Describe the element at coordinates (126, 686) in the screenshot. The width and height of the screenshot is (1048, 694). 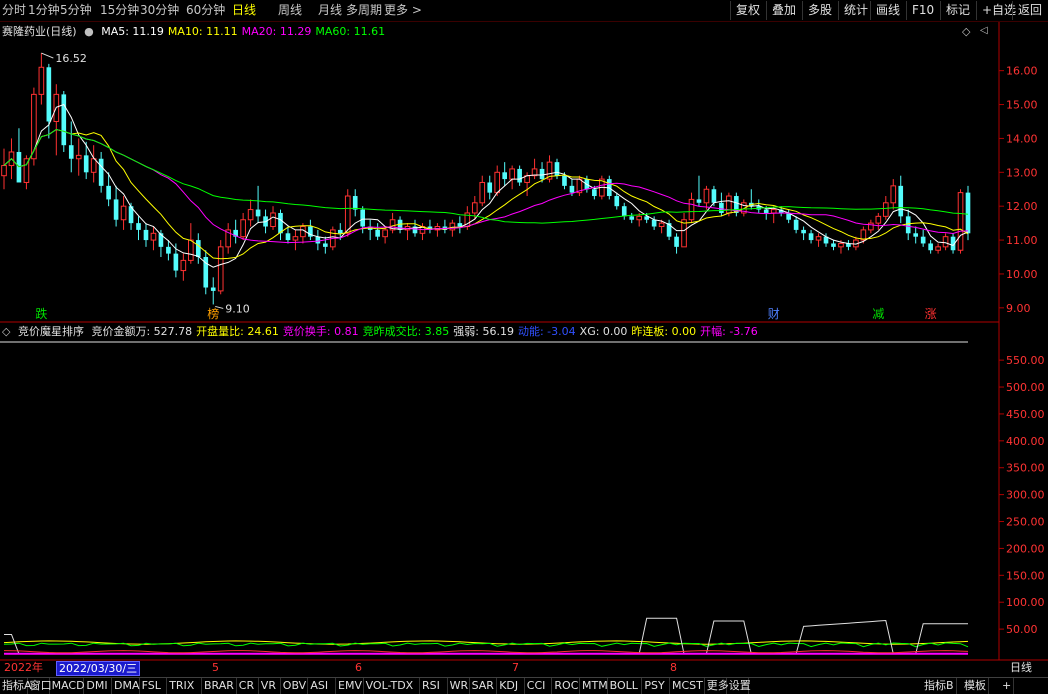
I see `indicator-tab-4: DMA` at that location.